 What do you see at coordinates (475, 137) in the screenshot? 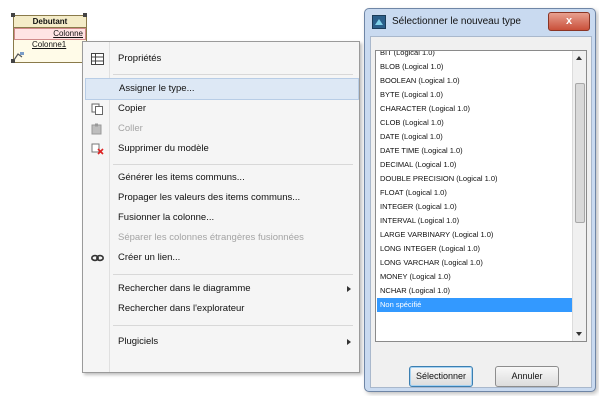
I see `type-list-item: DATE (Logical 1.0)` at bounding box center [475, 137].